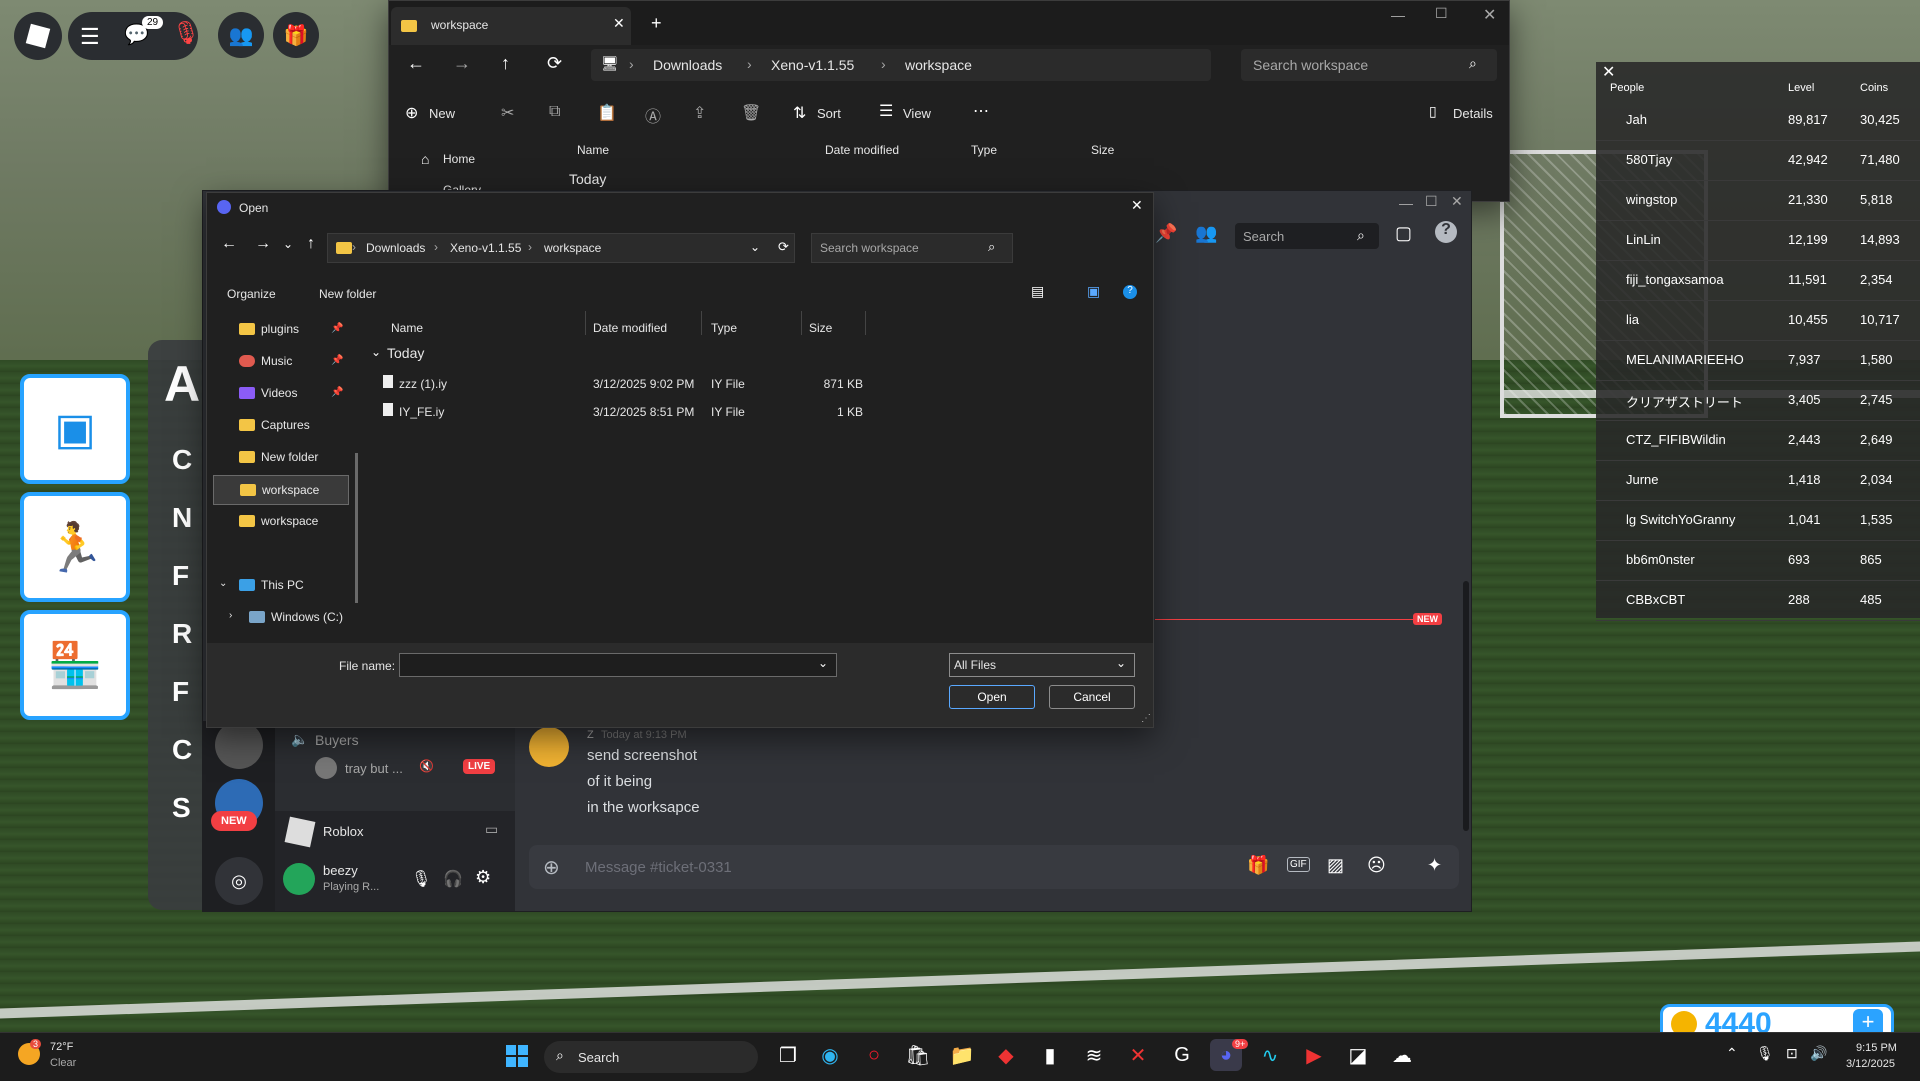  What do you see at coordinates (1092, 697) in the screenshot?
I see `cancel-button: Cancel` at bounding box center [1092, 697].